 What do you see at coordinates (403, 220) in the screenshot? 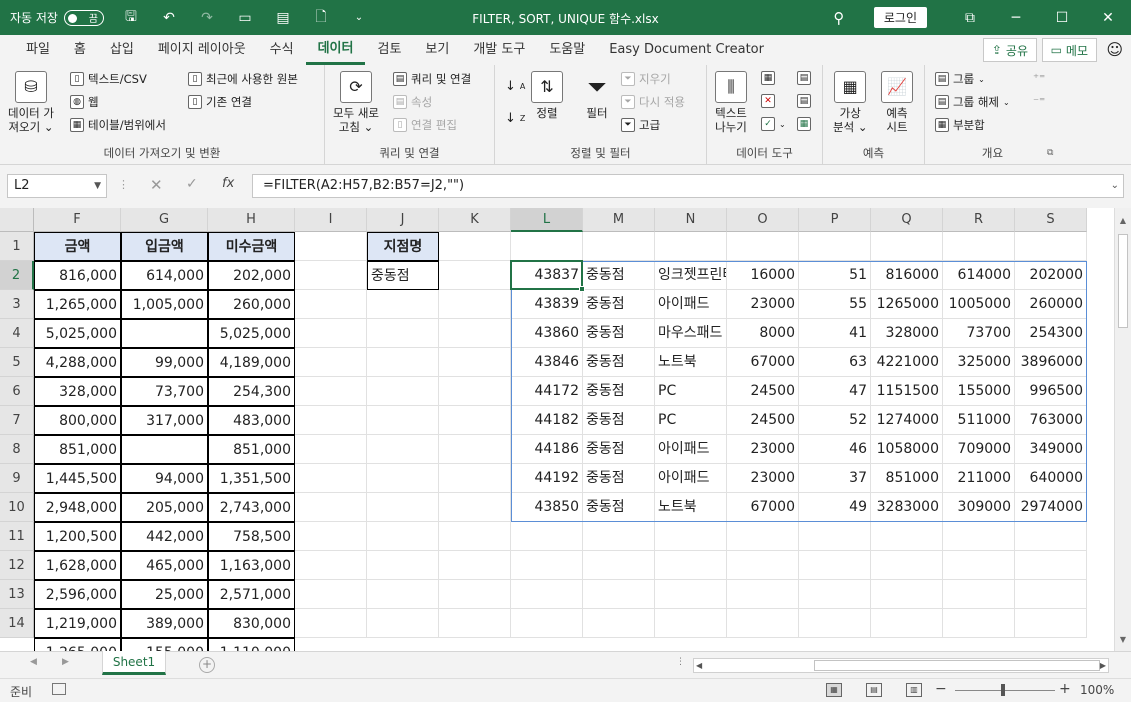
I see `column-header-j: J` at bounding box center [403, 220].